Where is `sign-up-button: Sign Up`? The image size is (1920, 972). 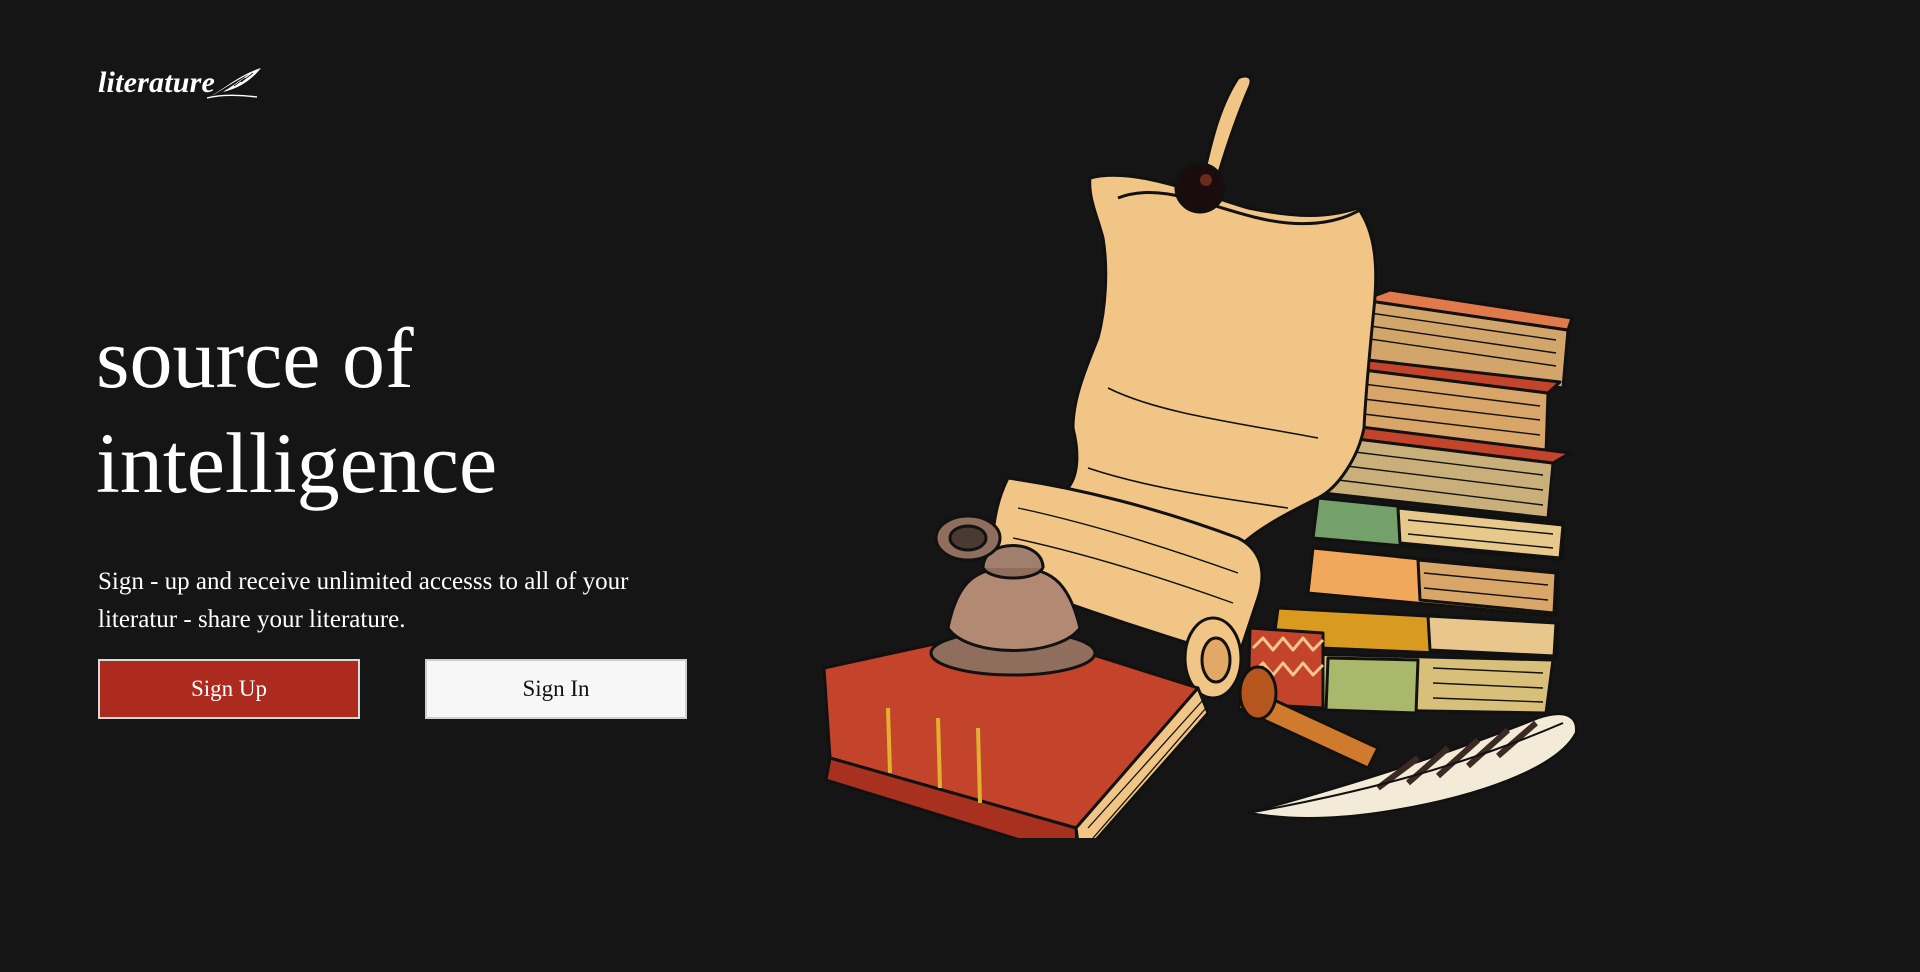
sign-up-button: Sign Up is located at coordinates (229, 689).